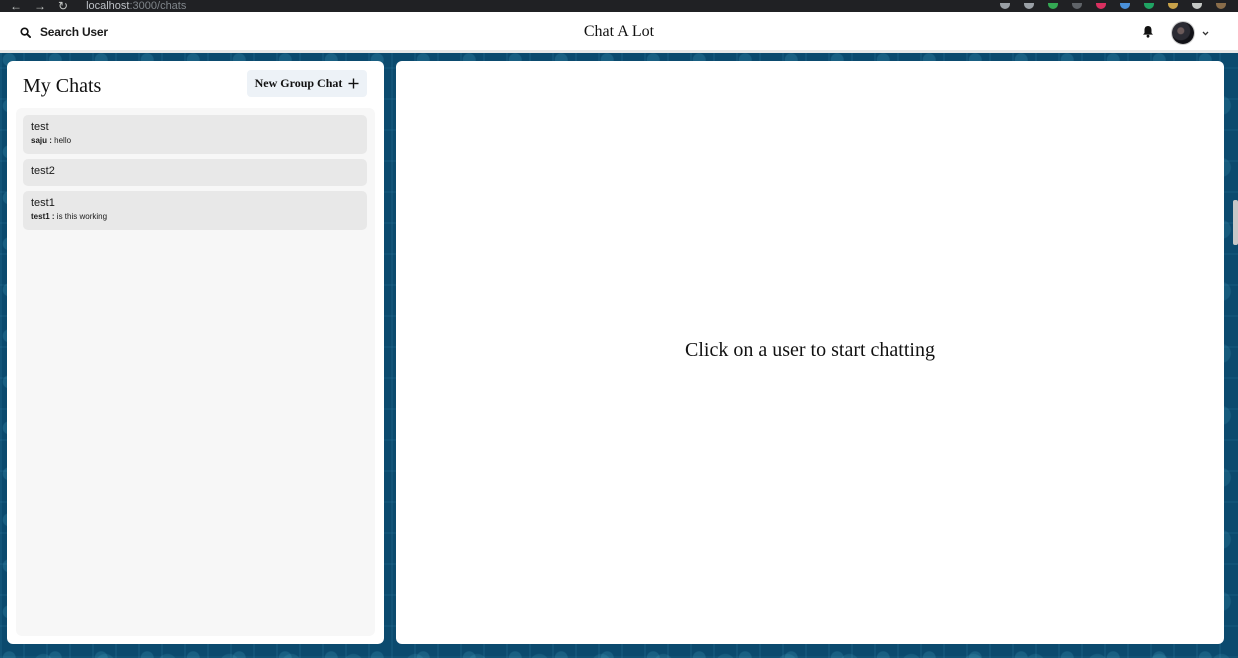  I want to click on page-scrollbar, so click(1235, 222).